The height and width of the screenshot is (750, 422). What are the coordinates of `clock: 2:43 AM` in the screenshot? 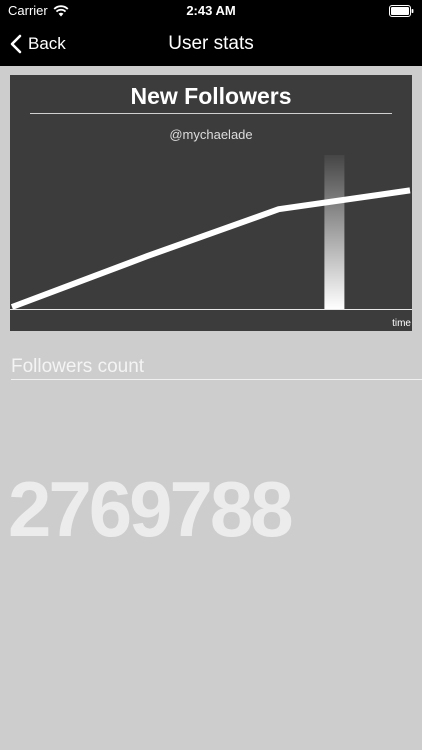 It's located at (211, 10).